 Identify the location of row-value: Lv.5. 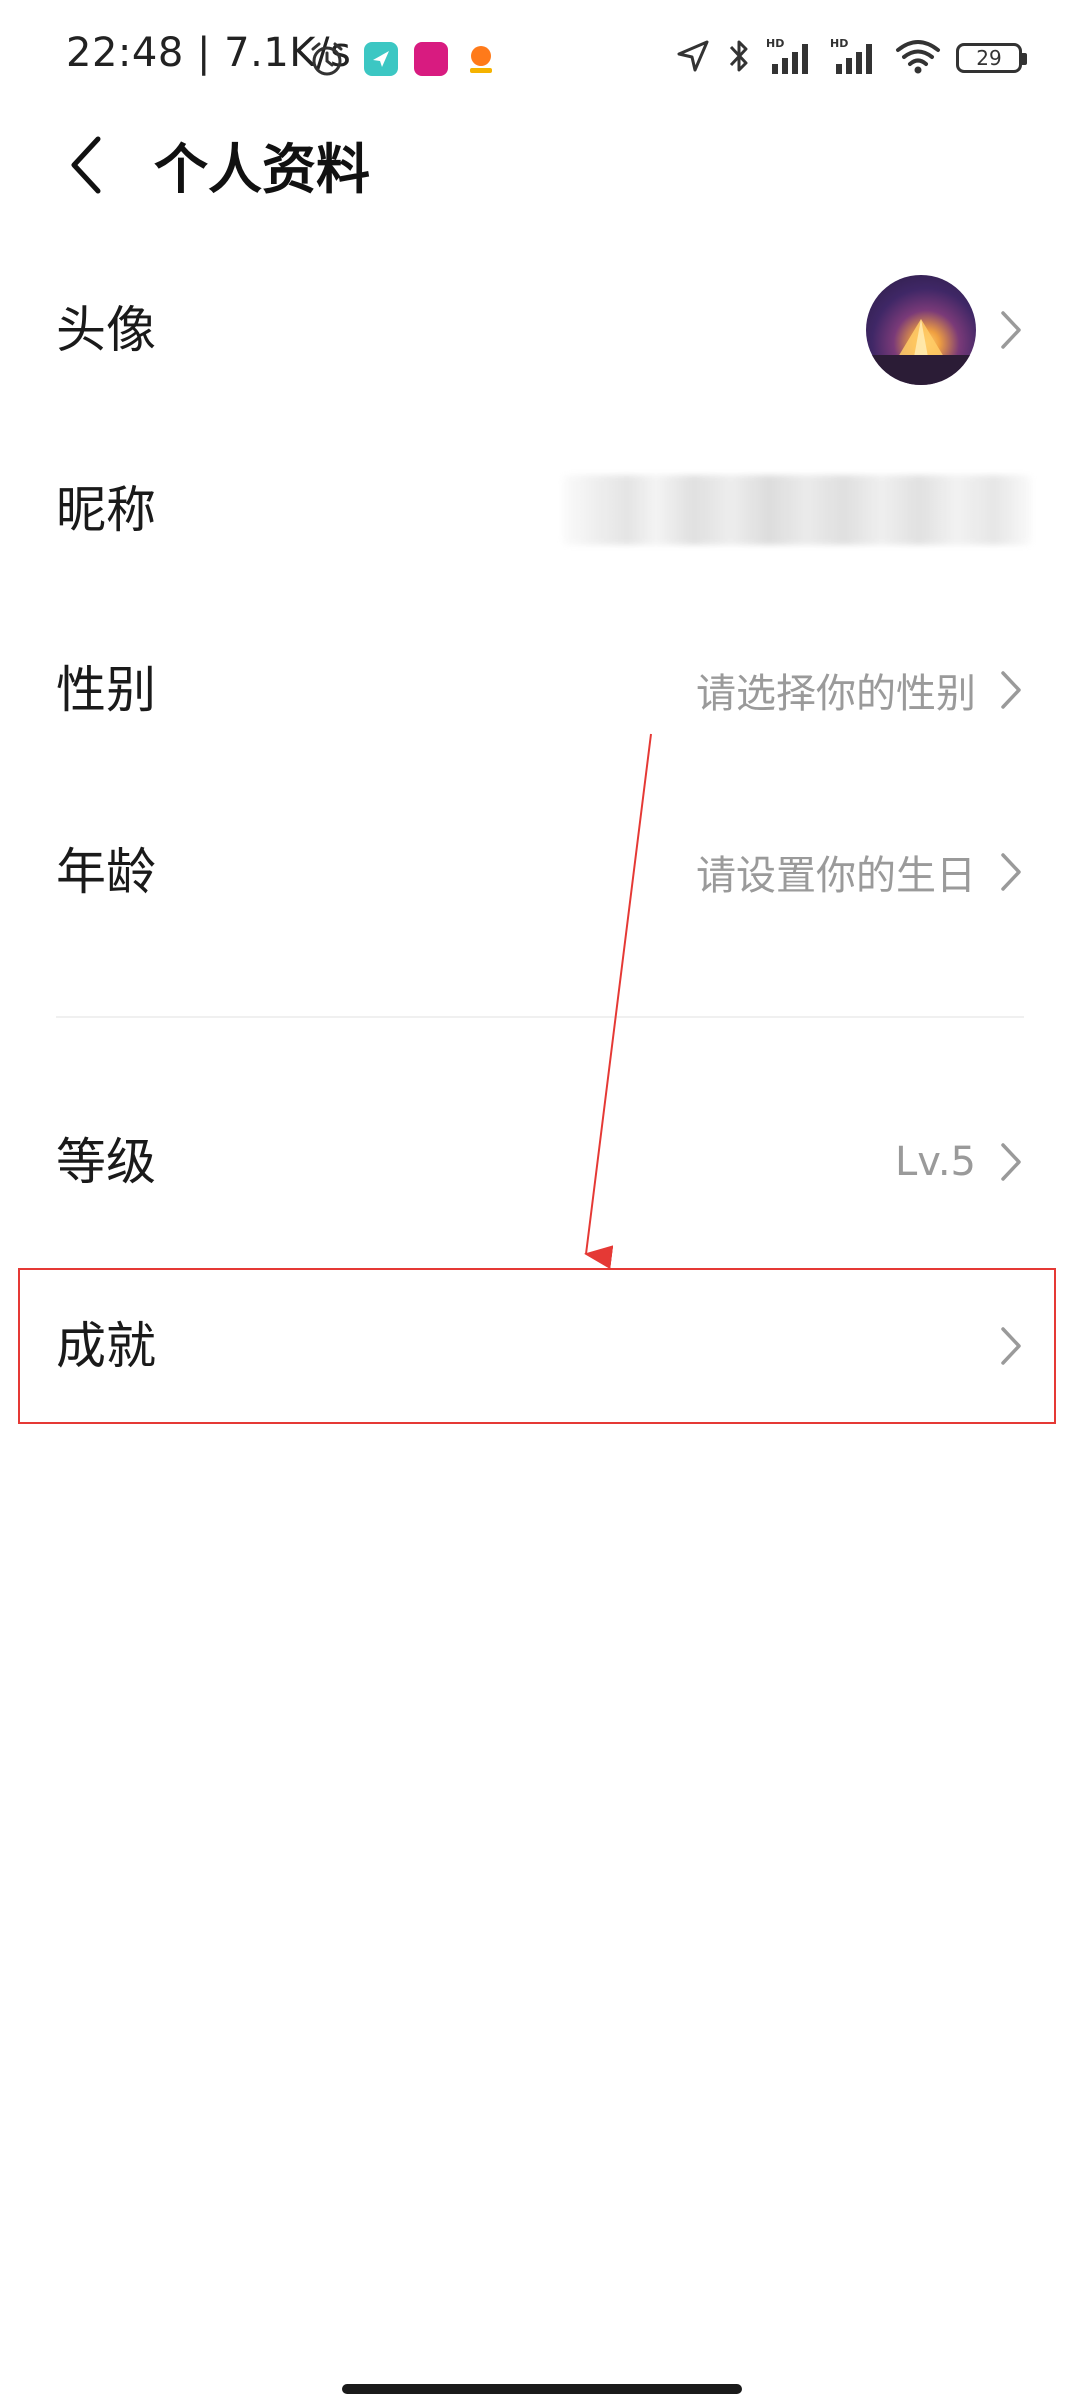
(935, 1162).